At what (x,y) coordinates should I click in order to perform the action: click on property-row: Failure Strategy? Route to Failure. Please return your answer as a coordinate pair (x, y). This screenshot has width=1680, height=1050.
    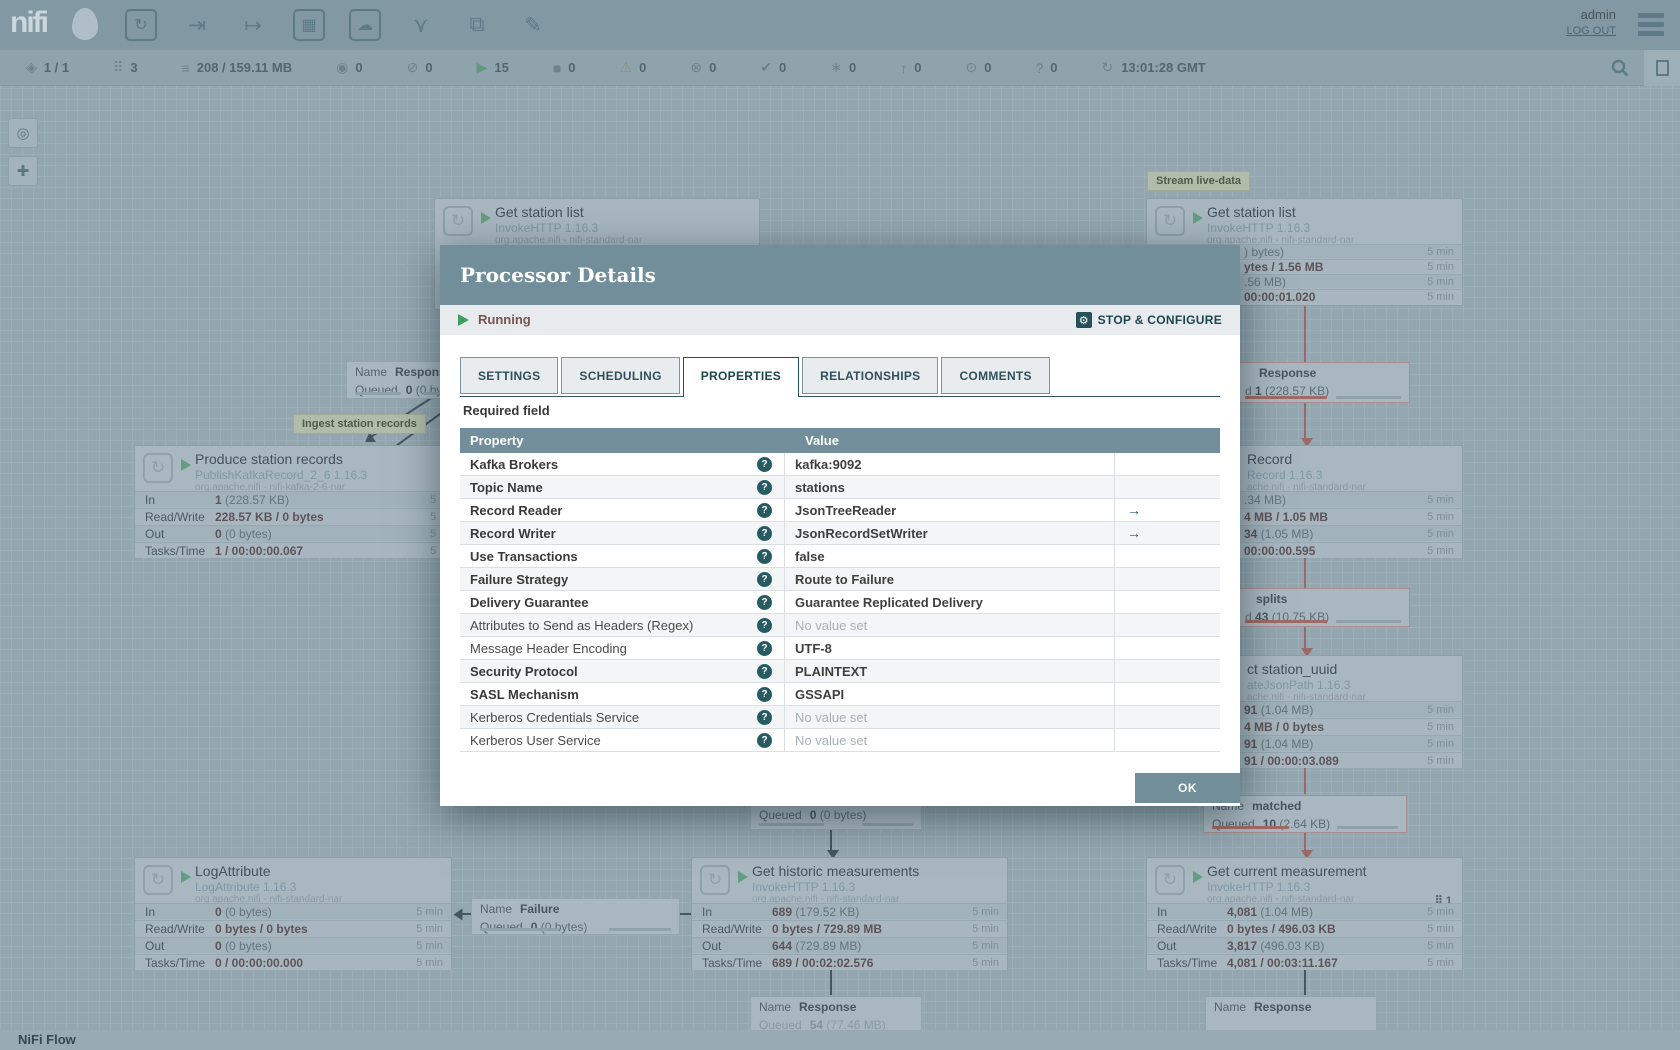
    Looking at the image, I should click on (840, 579).